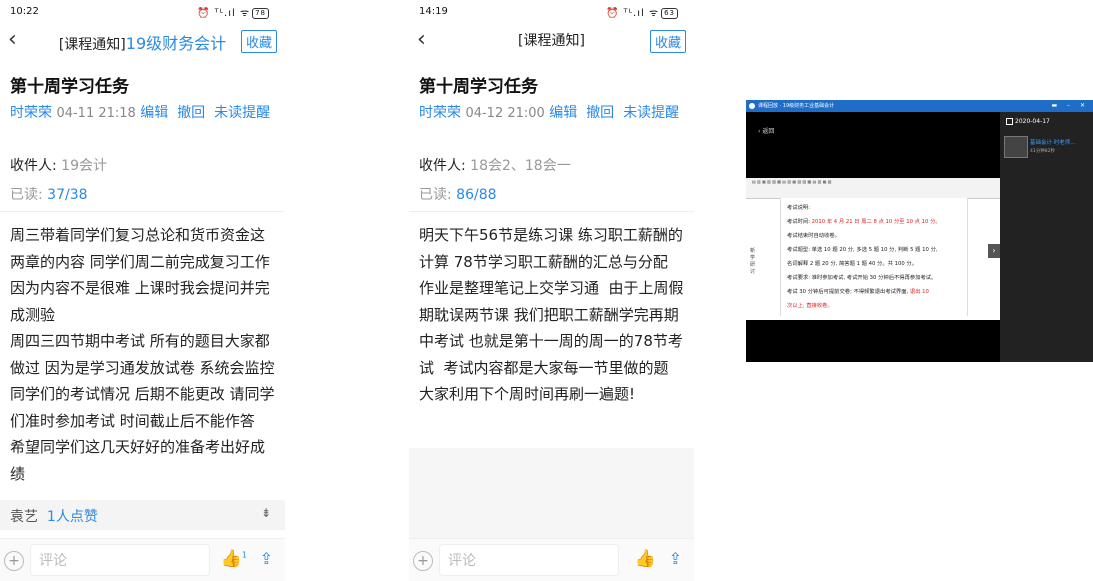 The height and width of the screenshot is (581, 1093). I want to click on next-chevron-icon: ›, so click(994, 251).